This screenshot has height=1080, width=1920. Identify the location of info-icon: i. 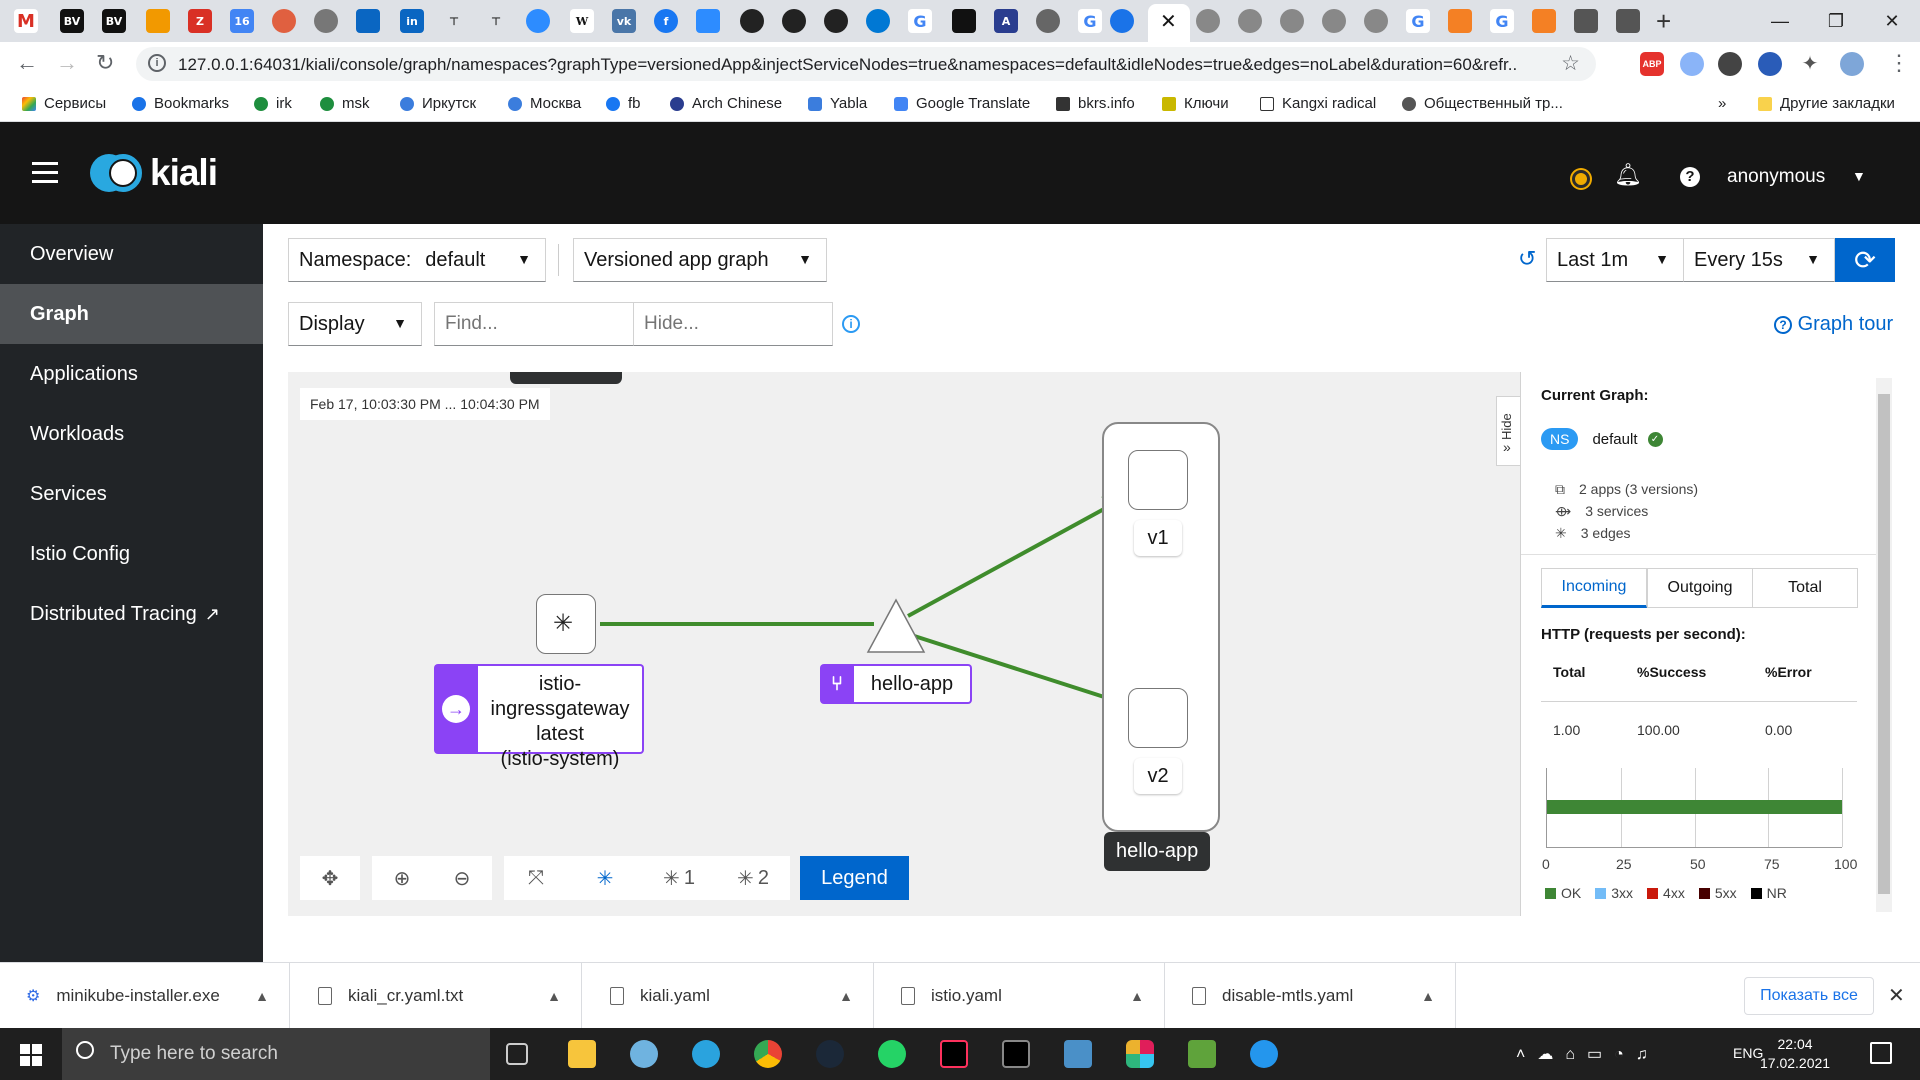
(851, 324).